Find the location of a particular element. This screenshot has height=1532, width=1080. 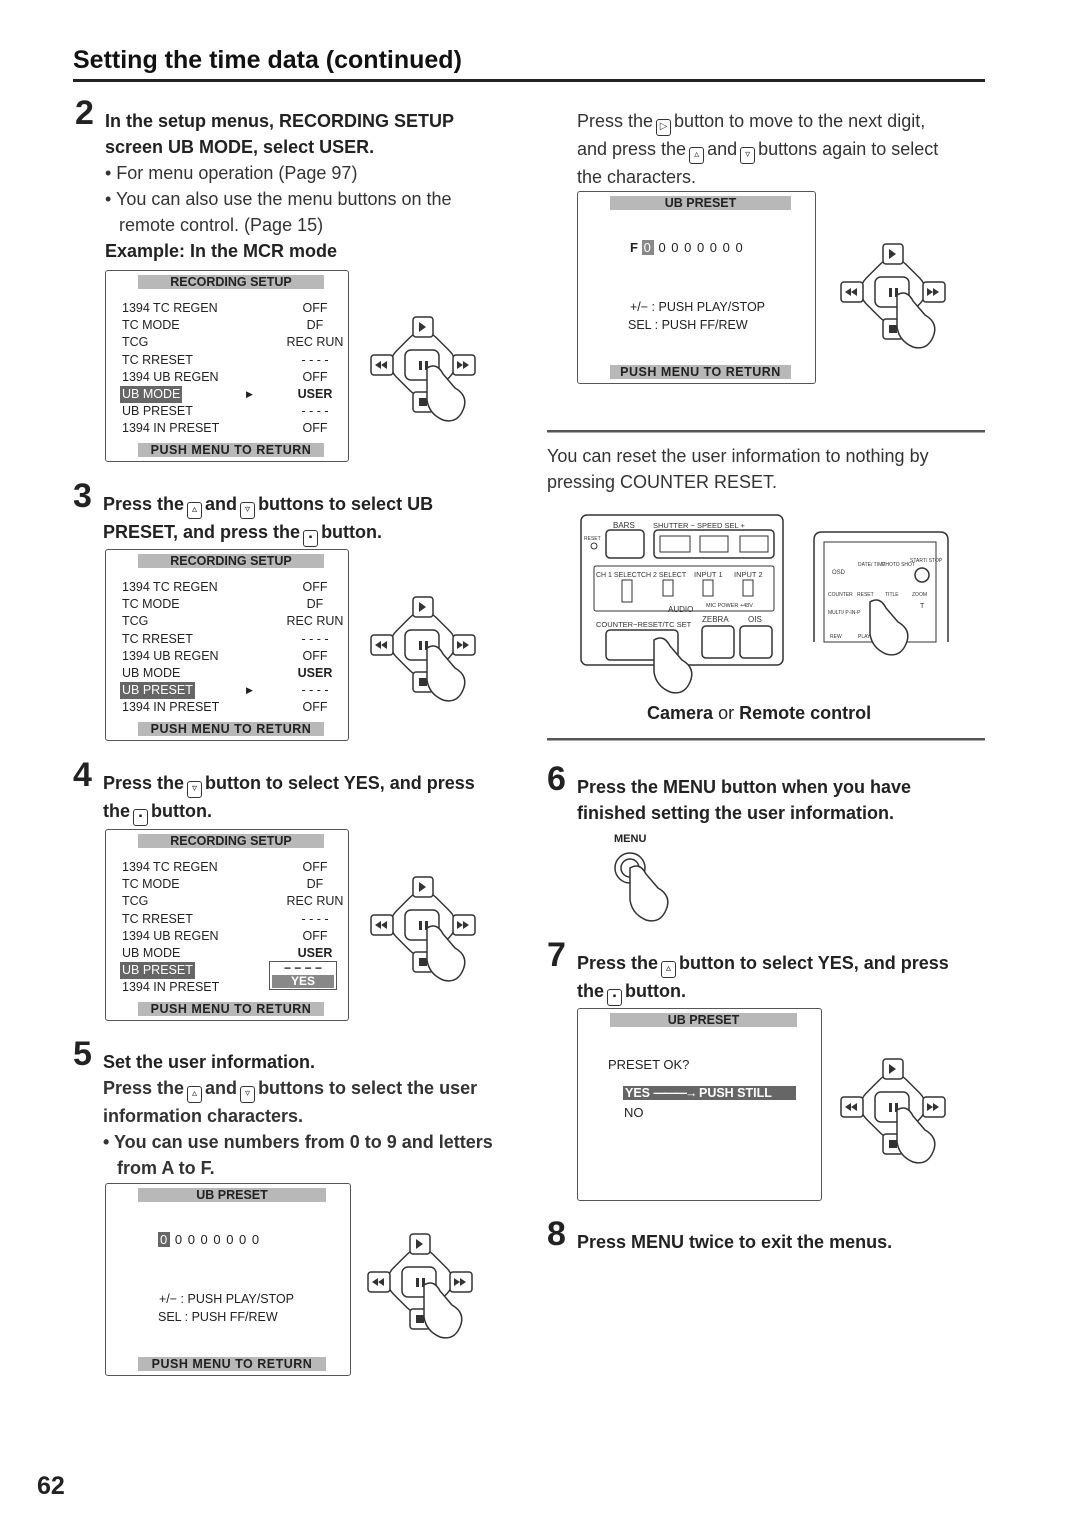

menu-row: UB PRESET - - - - is located at coordinates (225, 411).